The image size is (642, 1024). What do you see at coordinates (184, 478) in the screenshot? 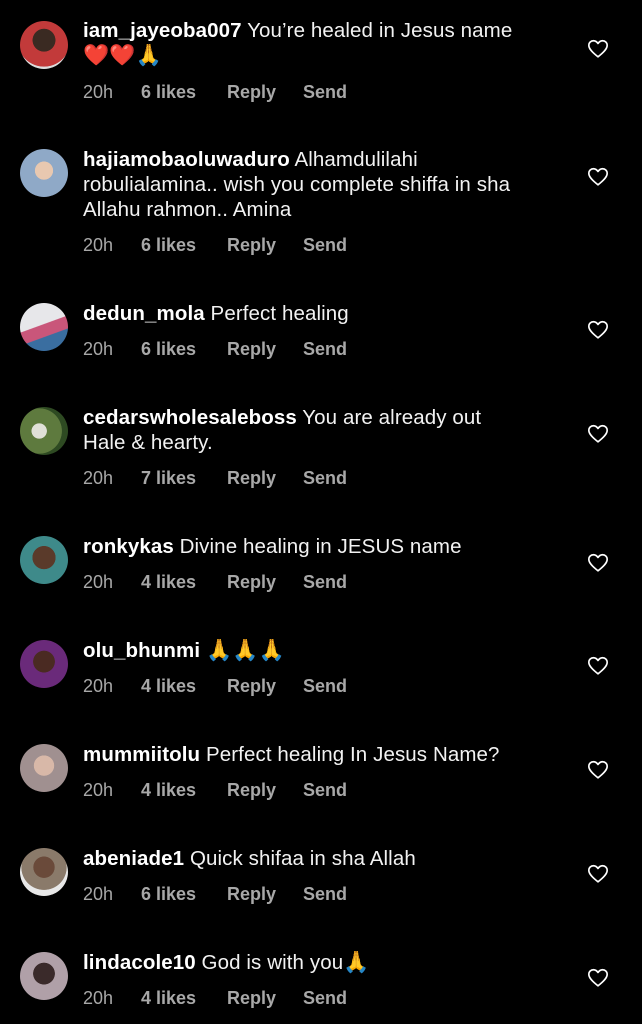
I see `comment-likes: 7 likes` at bounding box center [184, 478].